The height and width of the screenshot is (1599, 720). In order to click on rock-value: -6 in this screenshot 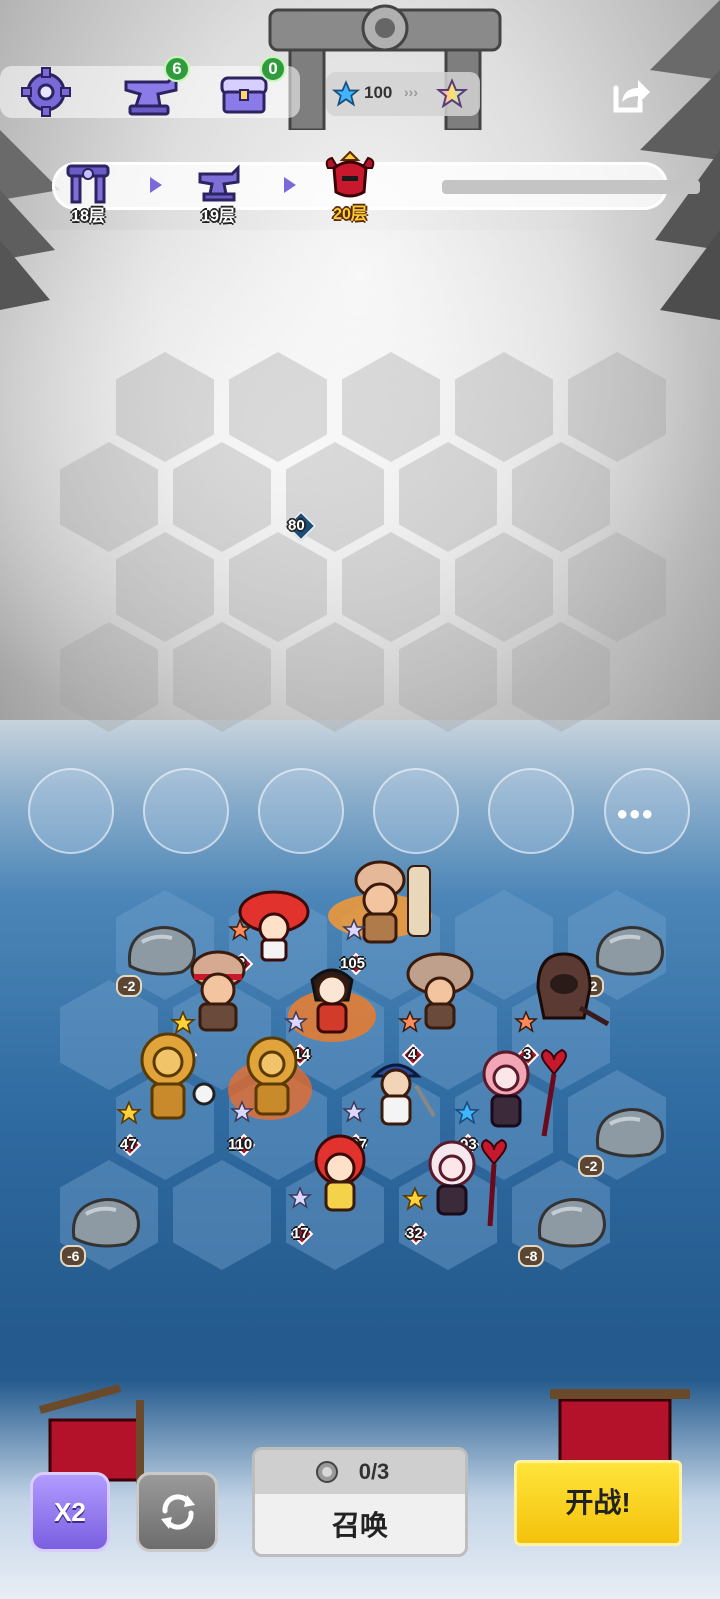, I will do `click(73, 1256)`.